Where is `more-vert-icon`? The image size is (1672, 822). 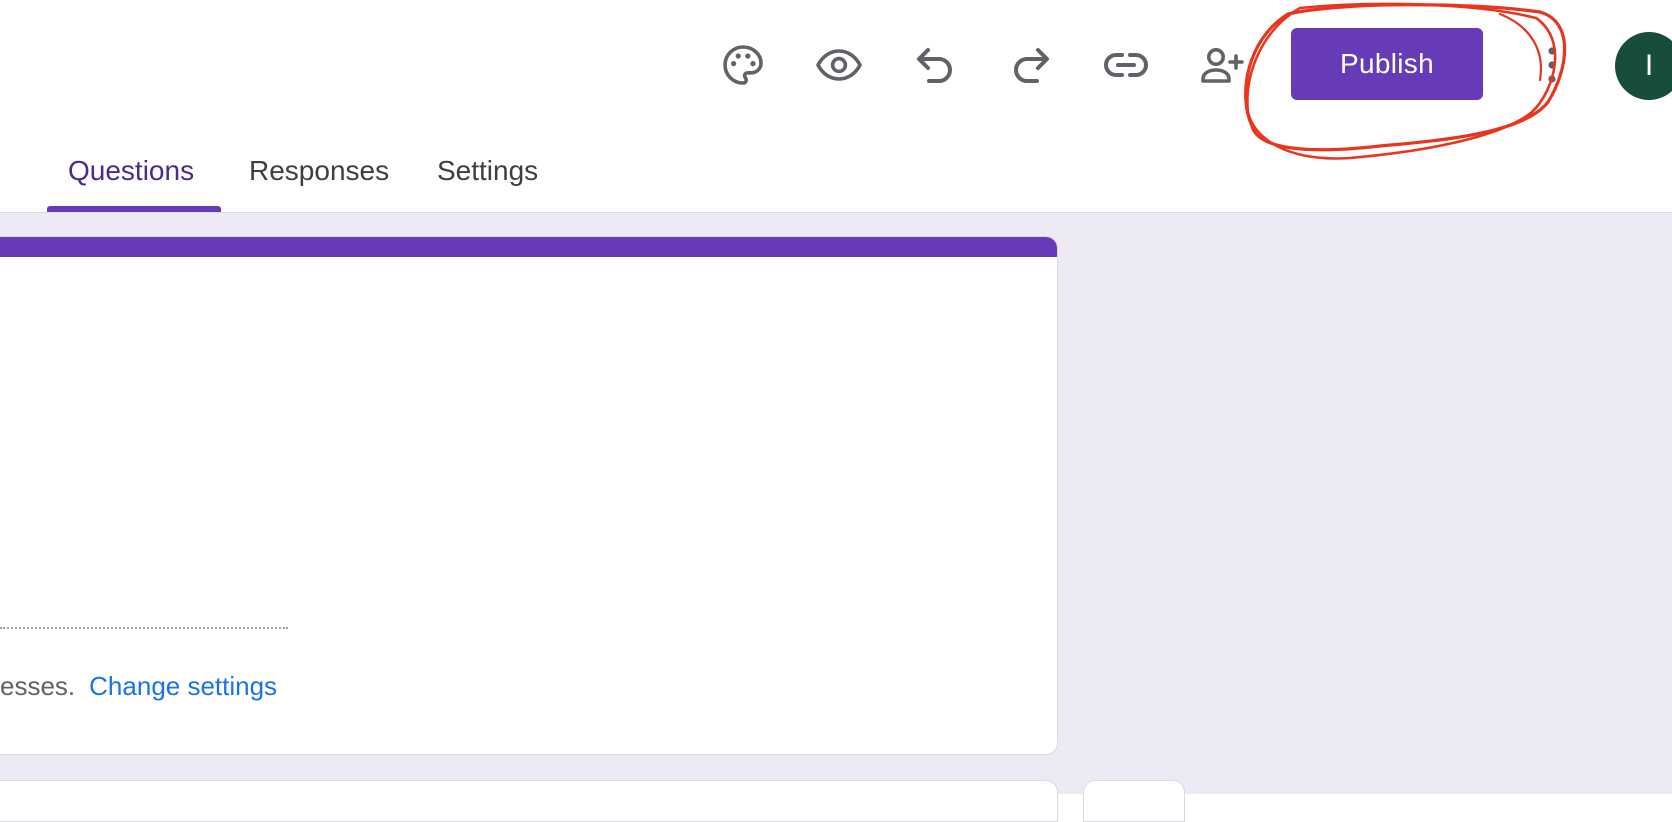
more-vert-icon is located at coordinates (1552, 65).